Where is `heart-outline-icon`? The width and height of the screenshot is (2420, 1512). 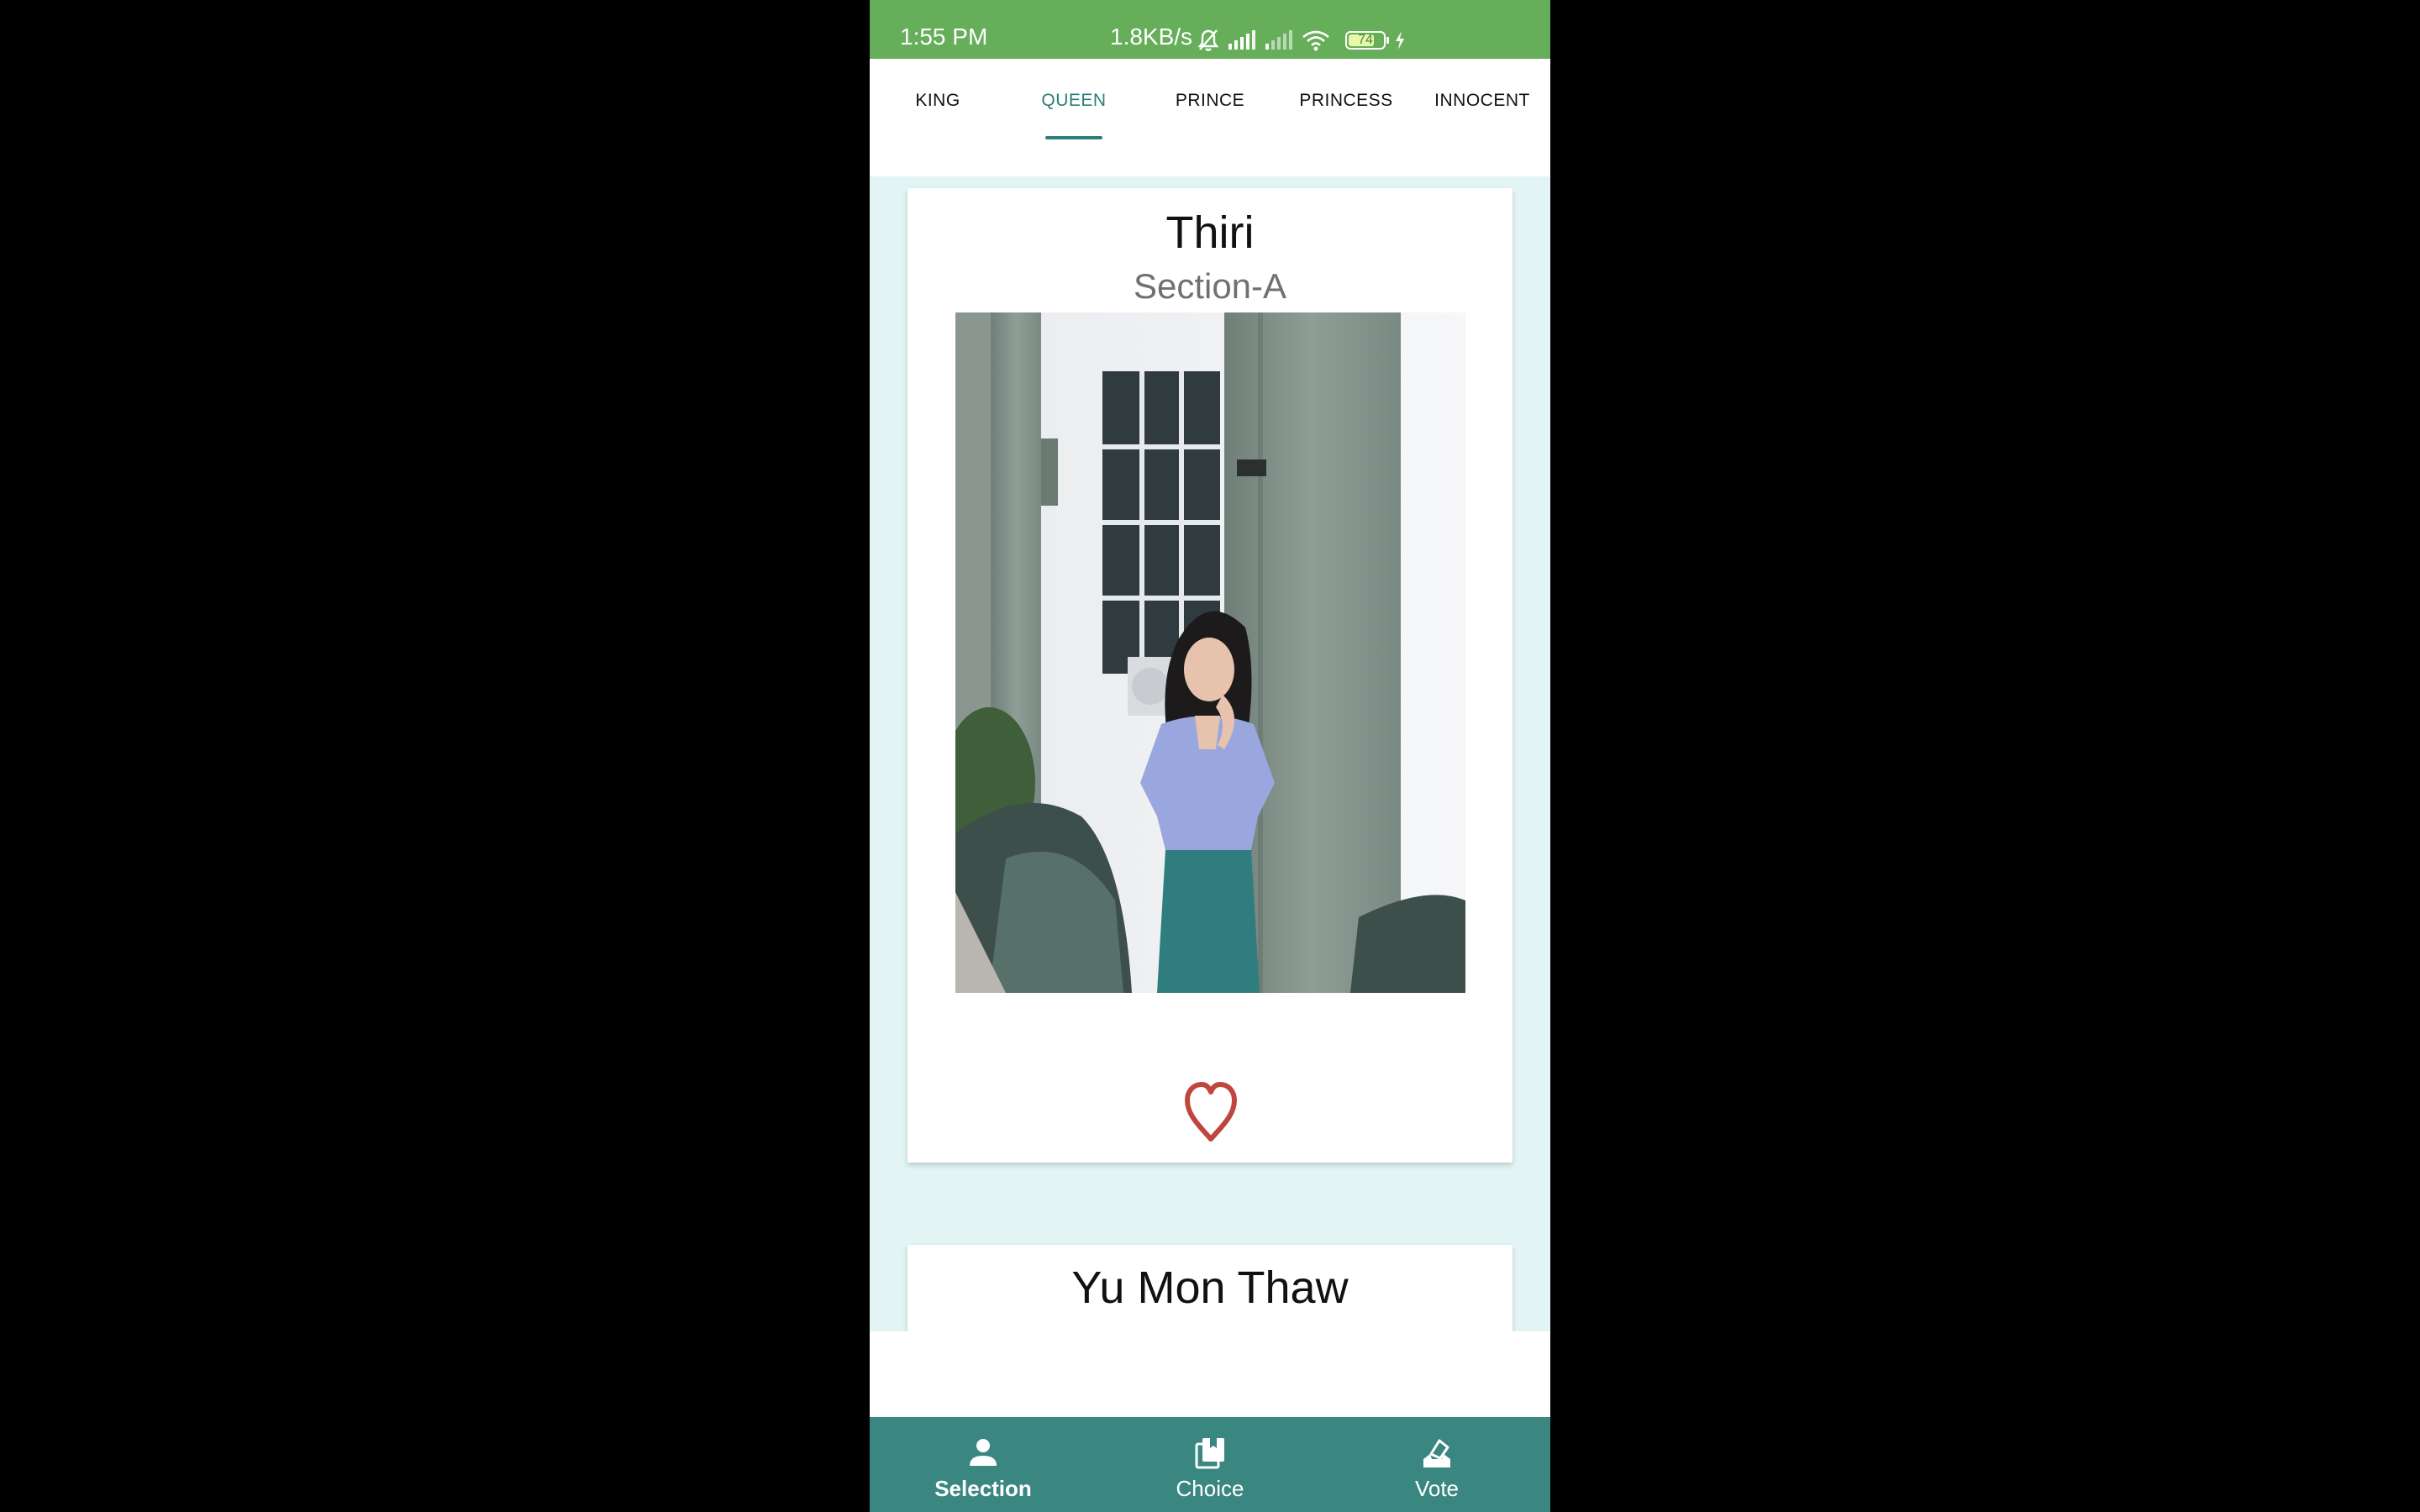
heart-outline-icon is located at coordinates (1210, 1112).